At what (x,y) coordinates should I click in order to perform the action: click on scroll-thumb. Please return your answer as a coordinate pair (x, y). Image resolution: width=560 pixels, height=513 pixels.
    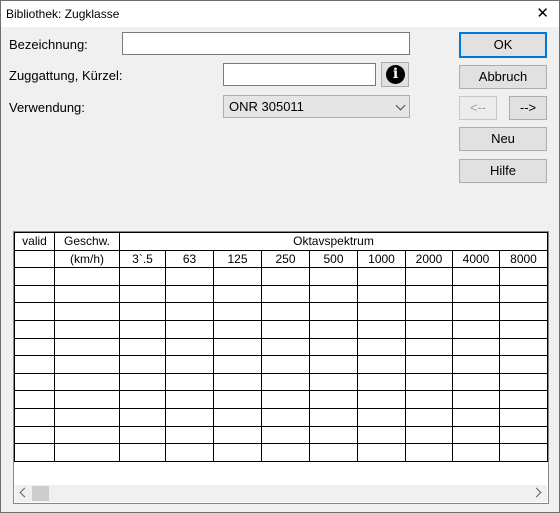
    Looking at the image, I should click on (40, 493).